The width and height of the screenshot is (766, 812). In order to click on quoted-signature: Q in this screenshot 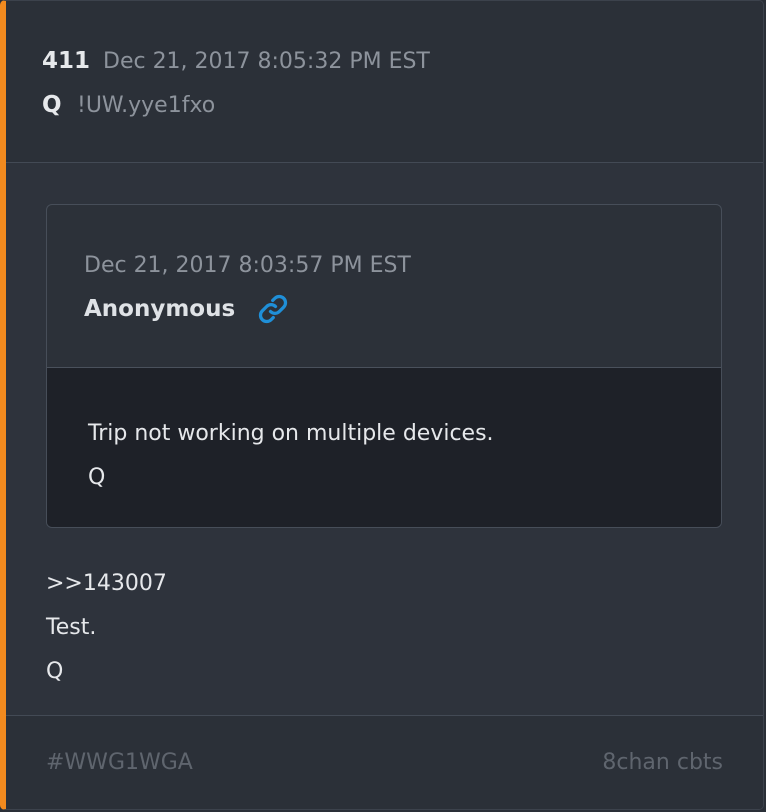, I will do `click(97, 477)`.